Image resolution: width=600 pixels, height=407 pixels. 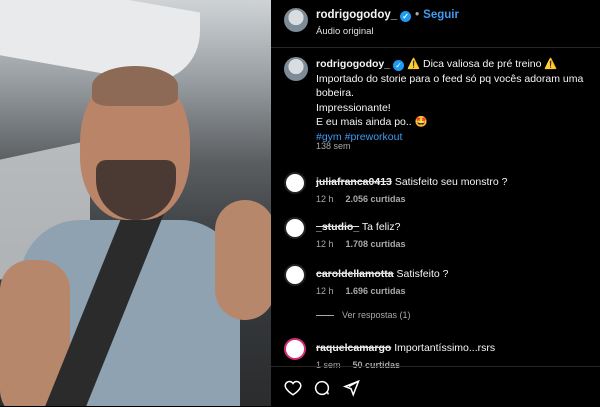 I want to click on comment-text-line: raquelcamargo Importantíssimo...rsrs, so click(x=405, y=348).